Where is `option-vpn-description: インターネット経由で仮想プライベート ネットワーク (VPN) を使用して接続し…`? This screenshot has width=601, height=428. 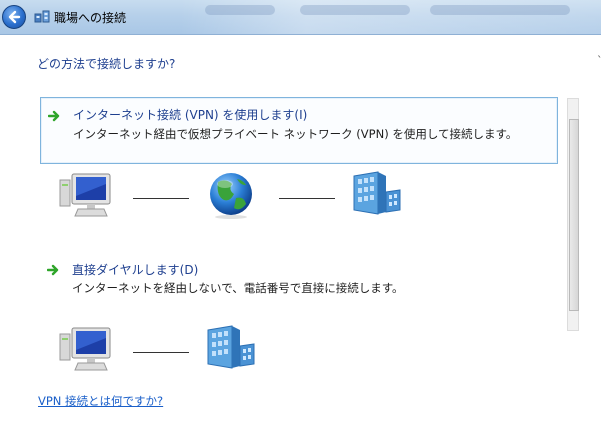
option-vpn-description: インターネット経由で仮想プライベート ネットワーク (VPN) を使用して接続し… is located at coordinates (295, 134).